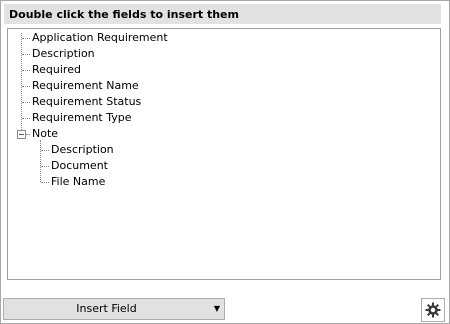 The image size is (450, 324). What do you see at coordinates (85, 86) in the screenshot?
I see `tree-item-requirement-name: Requirement Name` at bounding box center [85, 86].